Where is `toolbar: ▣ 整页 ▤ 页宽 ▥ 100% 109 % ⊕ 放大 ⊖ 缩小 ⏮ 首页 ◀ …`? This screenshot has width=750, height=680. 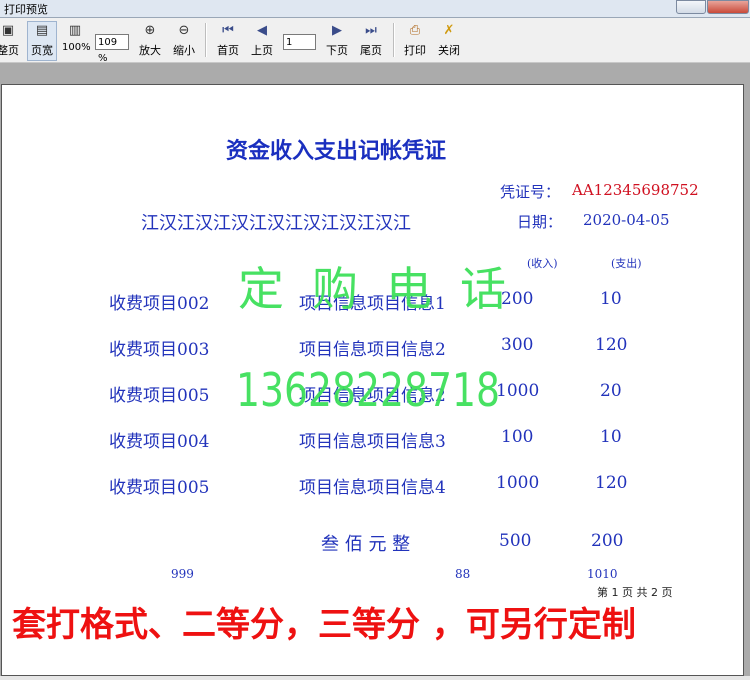 toolbar: ▣ 整页 ▤ 页宽 ▥ 100% 109 % ⊕ 放大 ⊖ 缩小 ⏮ 首页 ◀ … is located at coordinates (375, 41).